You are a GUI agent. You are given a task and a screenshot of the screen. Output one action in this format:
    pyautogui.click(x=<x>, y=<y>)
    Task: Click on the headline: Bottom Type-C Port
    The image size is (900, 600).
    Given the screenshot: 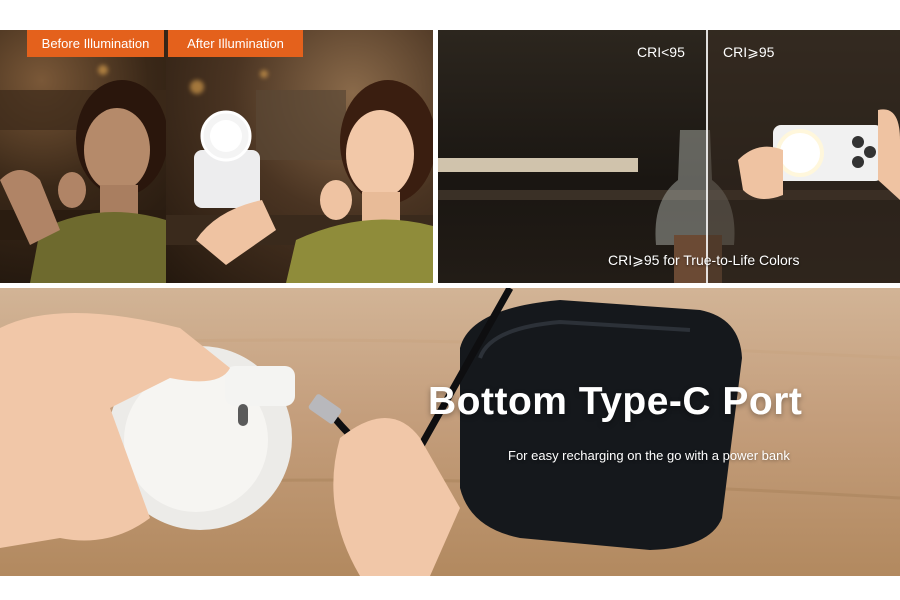 What is the action you would take?
    pyautogui.click(x=615, y=401)
    